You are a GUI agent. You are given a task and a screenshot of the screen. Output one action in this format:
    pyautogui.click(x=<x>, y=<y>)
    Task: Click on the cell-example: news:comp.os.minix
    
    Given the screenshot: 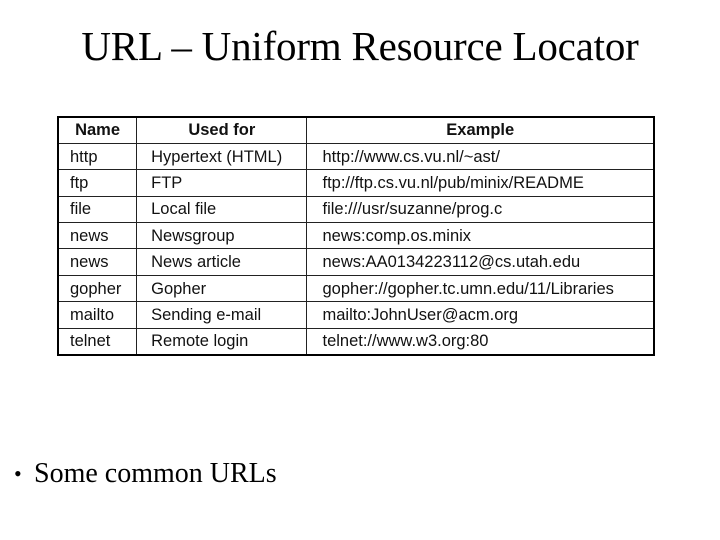 What is the action you would take?
    pyautogui.click(x=480, y=236)
    